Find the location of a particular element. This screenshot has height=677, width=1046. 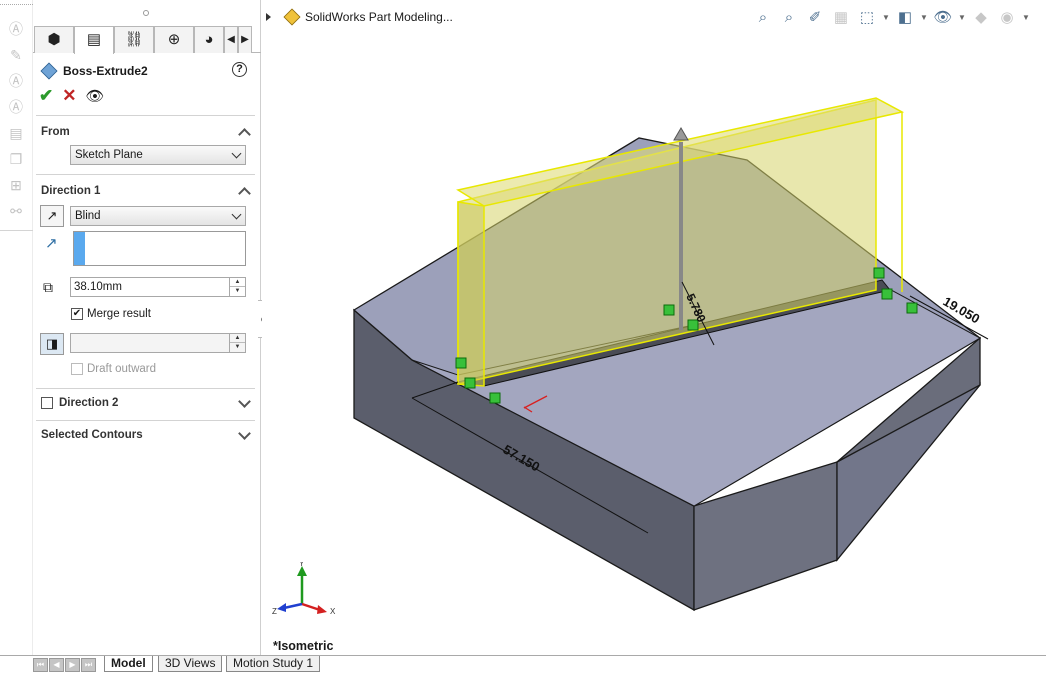

draft-outward-row: Draft outward is located at coordinates (113, 369).